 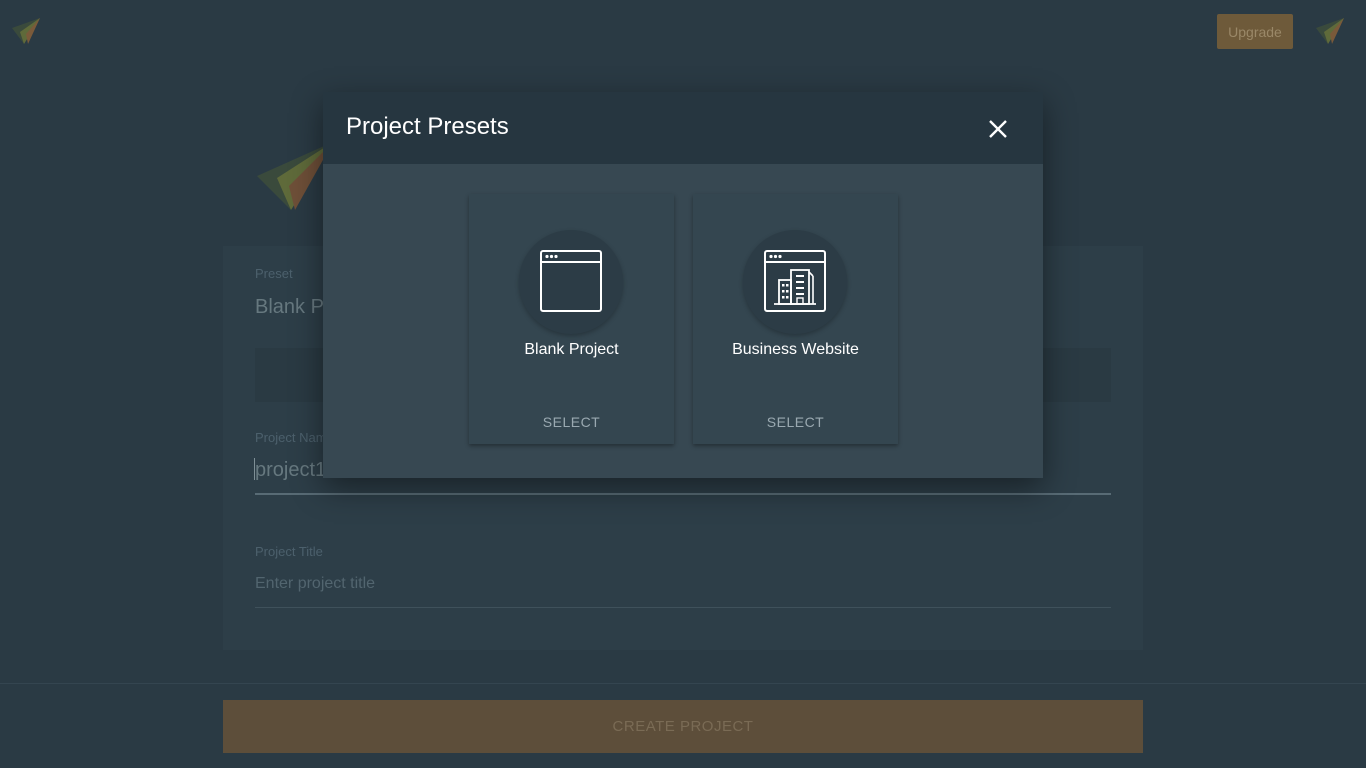 What do you see at coordinates (795, 349) in the screenshot?
I see `preset-name: Business Website` at bounding box center [795, 349].